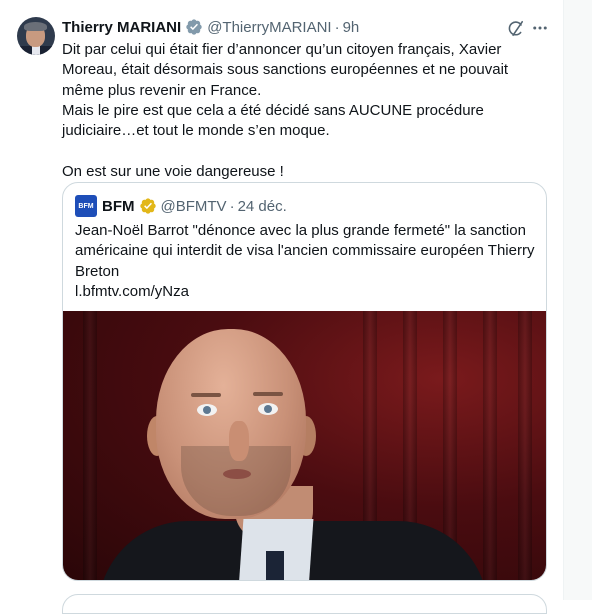  I want to click on tweet-header: Thierry MARIANI @ThierryMARIANI · 9h, so click(210, 27).